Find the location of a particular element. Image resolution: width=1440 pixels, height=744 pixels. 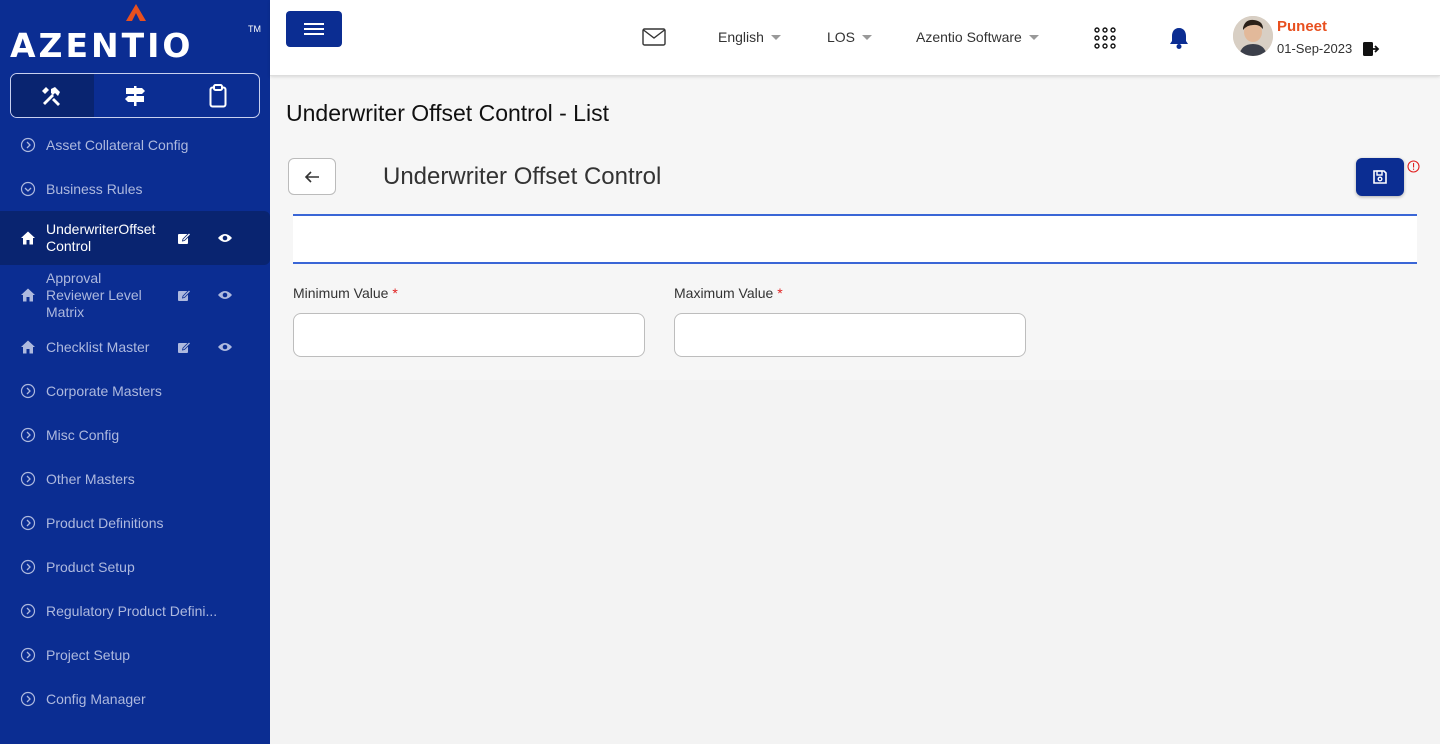

sidebar-item-label: Other Masters is located at coordinates (90, 479).